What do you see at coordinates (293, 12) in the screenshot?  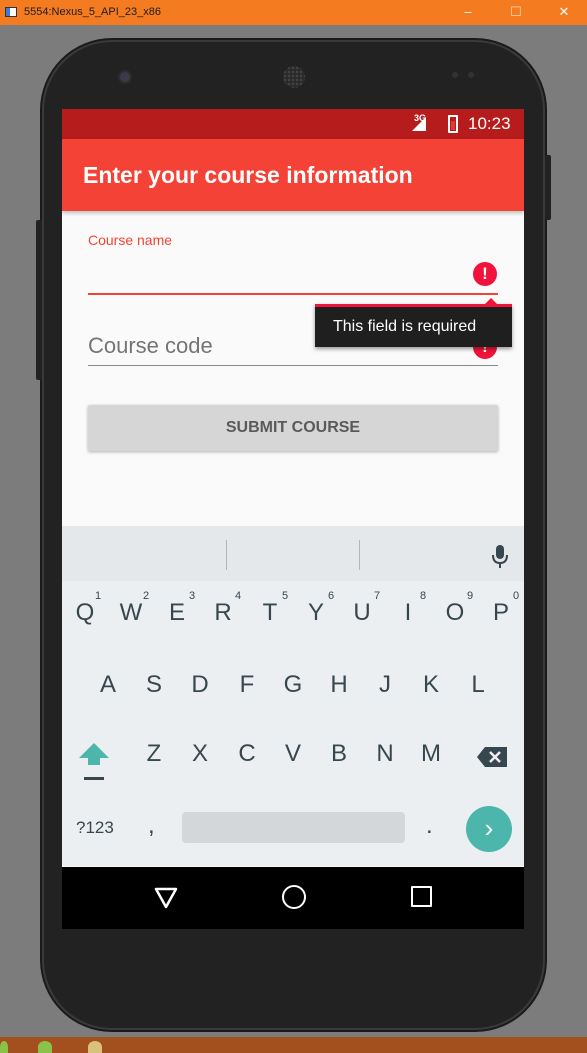 I see `emulator-title-bar: 5554:Nexus_5_API_23_x86 – ☐ ✕` at bounding box center [293, 12].